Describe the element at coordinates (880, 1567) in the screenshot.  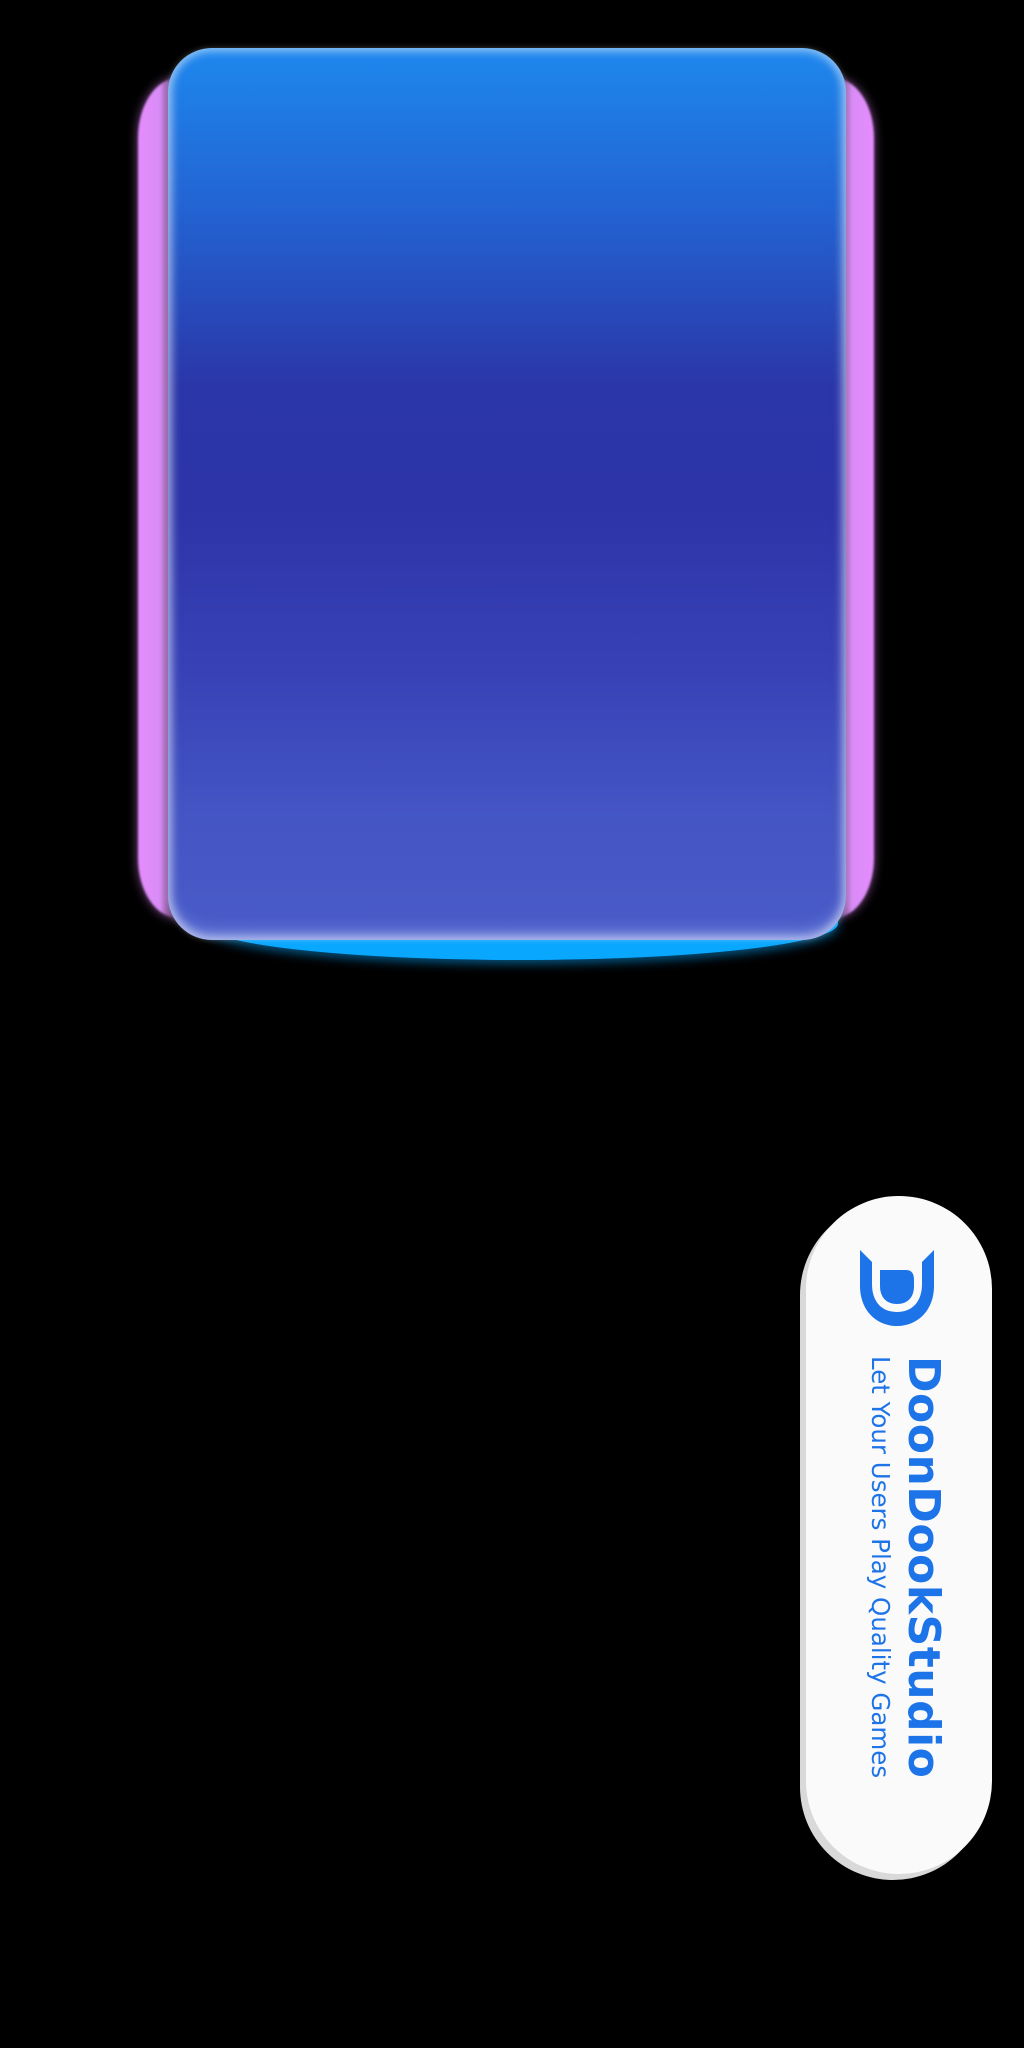
I see `brand-tagline: Let Your Users Play Quality Games` at that location.